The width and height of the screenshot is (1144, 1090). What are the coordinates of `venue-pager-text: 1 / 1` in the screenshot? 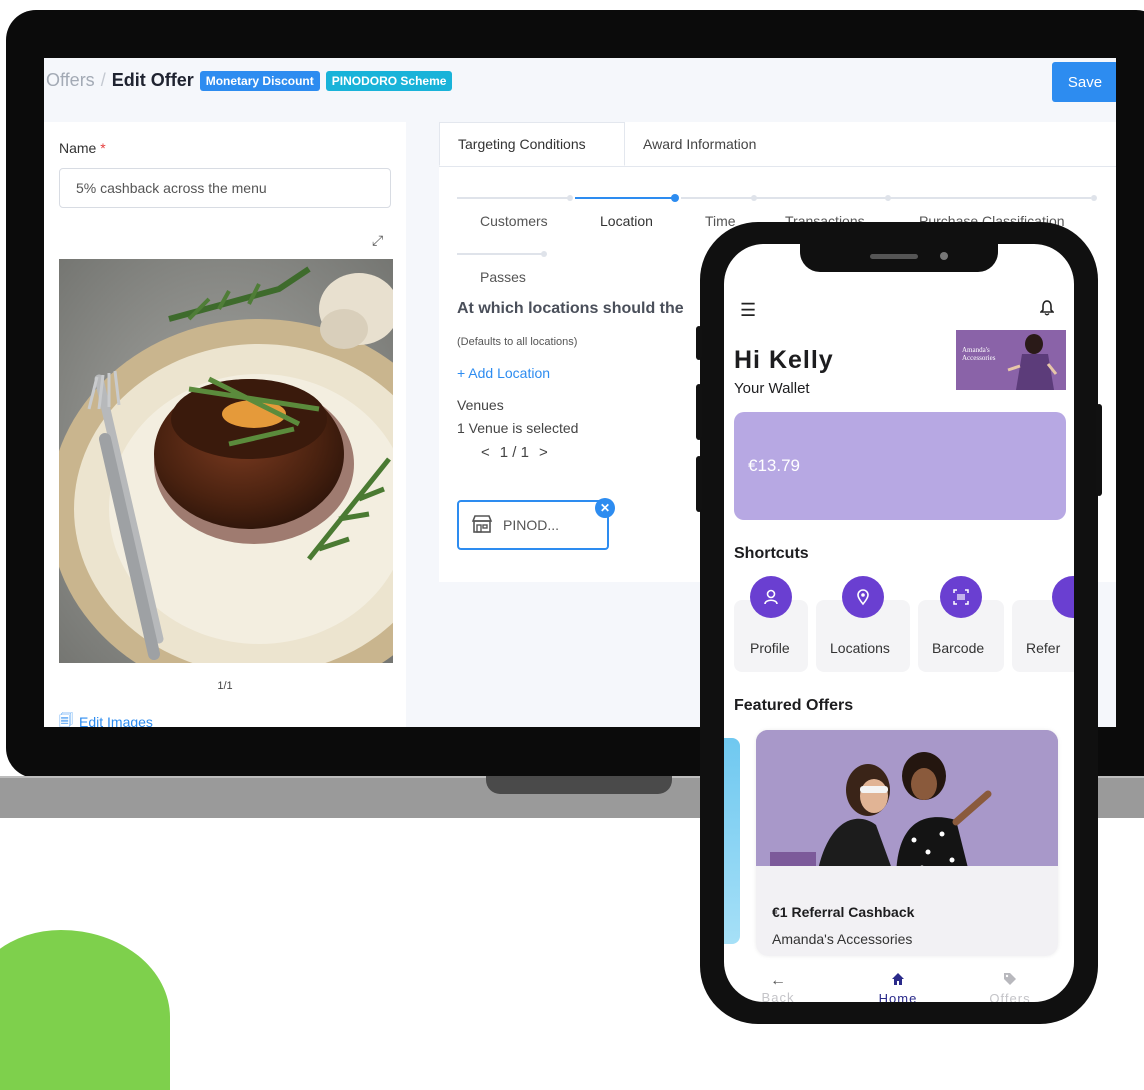 It's located at (514, 452).